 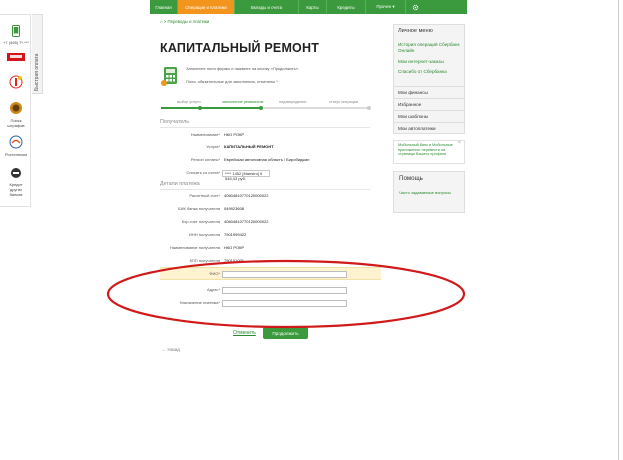 I want to click on recipient-name-row: Наименование* НКО РОКР, so click(x=270, y=135).